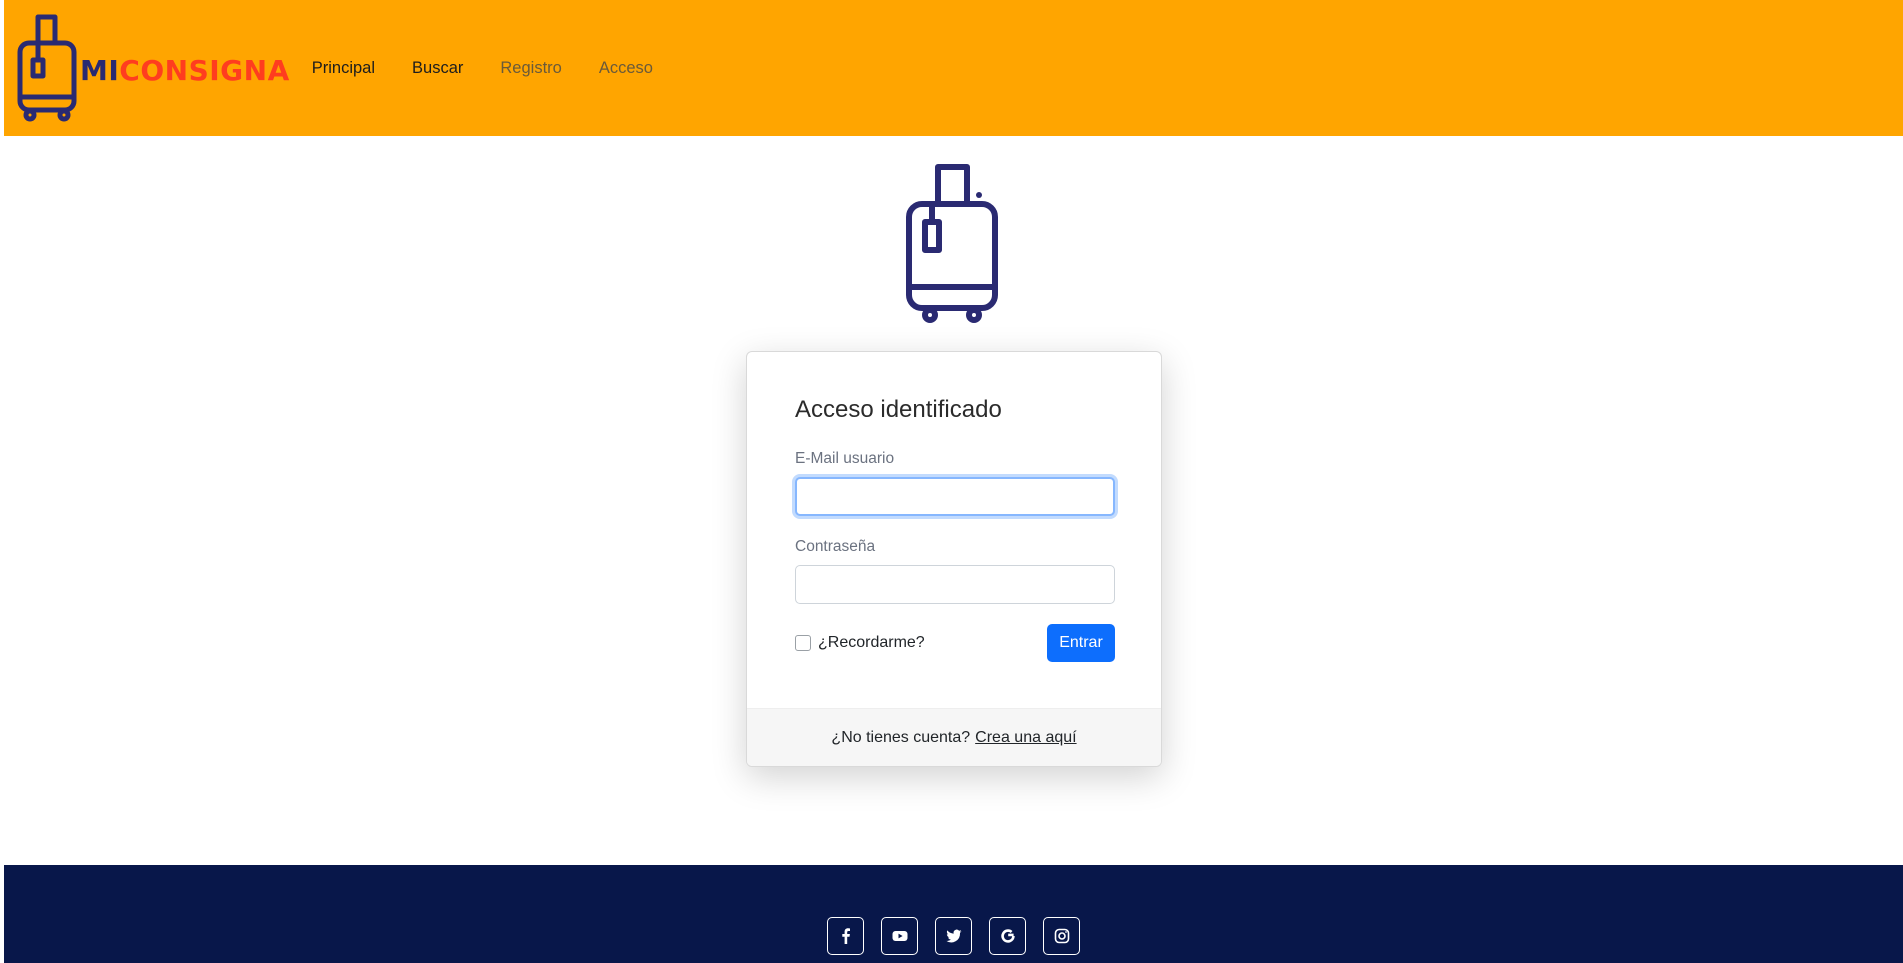 The width and height of the screenshot is (1903, 963). Describe the element at coordinates (898, 409) in the screenshot. I see `login-title: Acceso identificado` at that location.